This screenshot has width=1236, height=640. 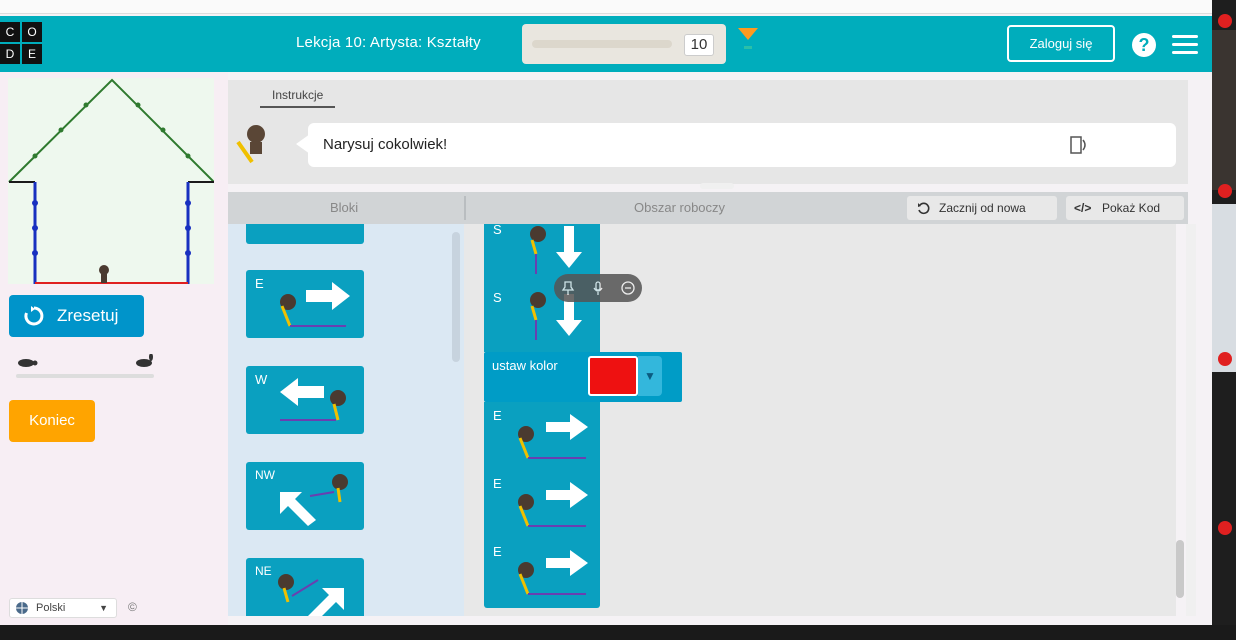 What do you see at coordinates (618, 632) in the screenshot?
I see `taskbar` at bounding box center [618, 632].